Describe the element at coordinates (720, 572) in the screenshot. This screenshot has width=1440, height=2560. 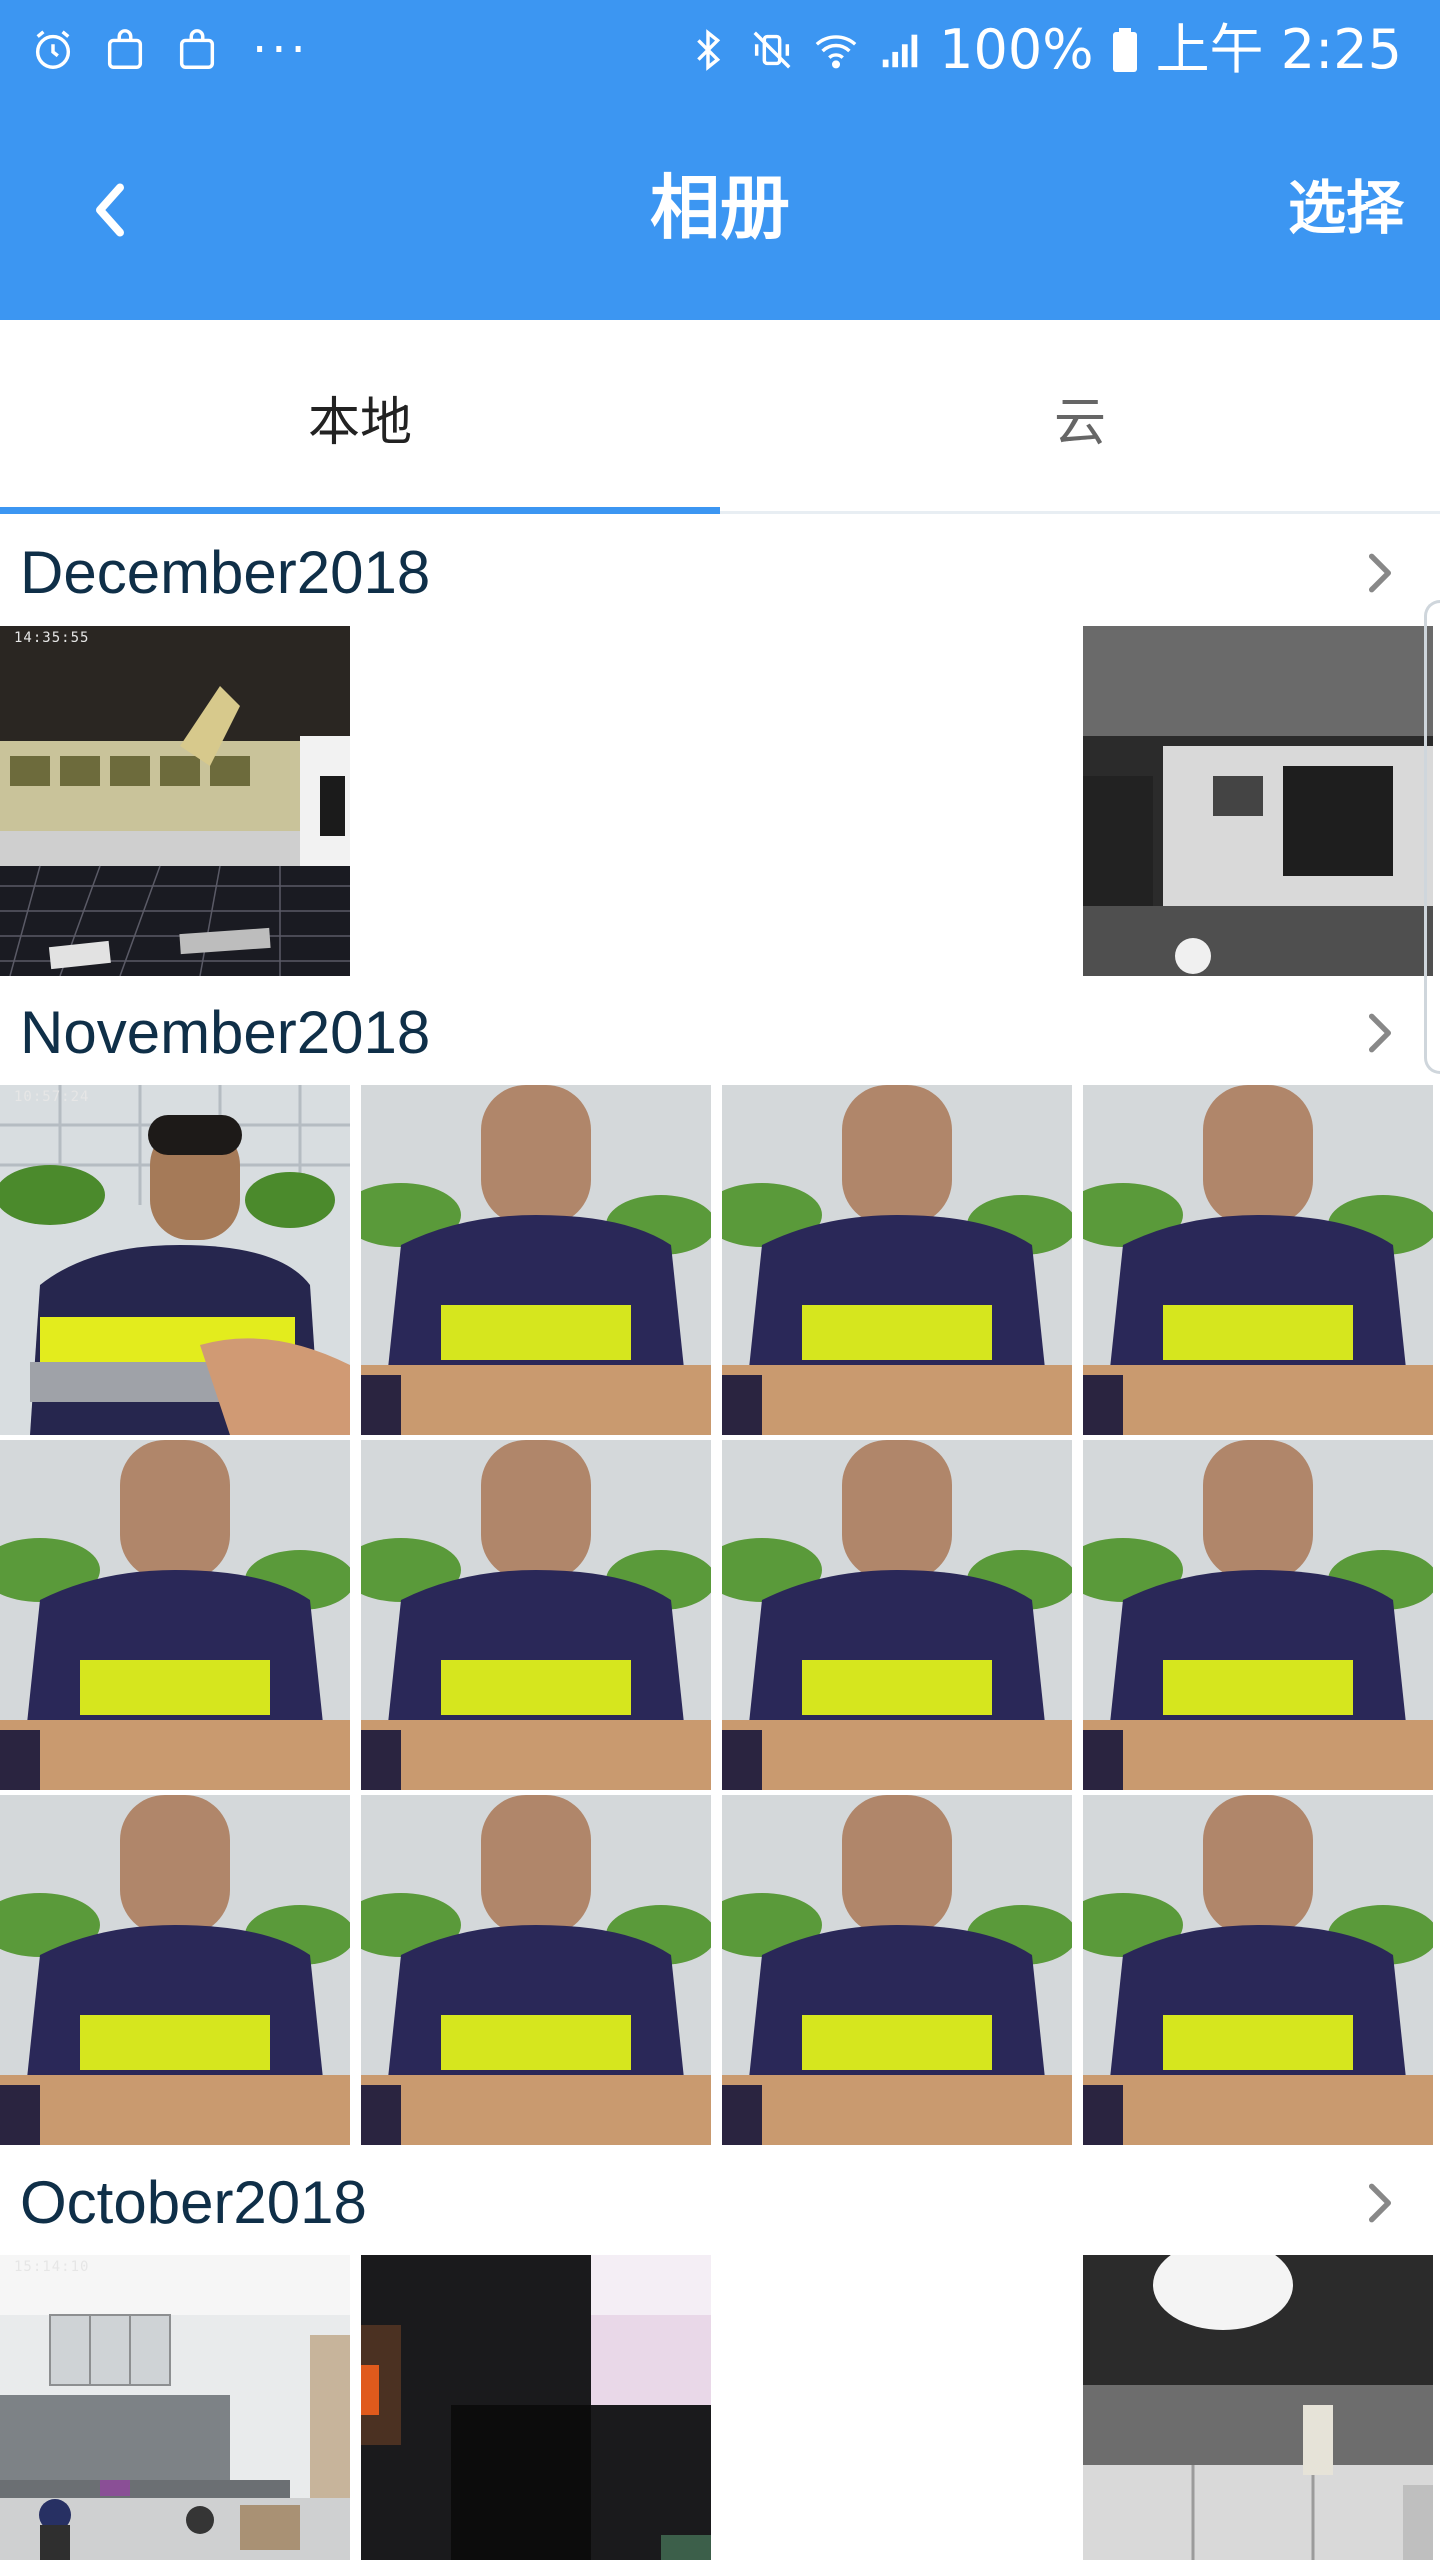
I see `section-header-december: December2018` at that location.